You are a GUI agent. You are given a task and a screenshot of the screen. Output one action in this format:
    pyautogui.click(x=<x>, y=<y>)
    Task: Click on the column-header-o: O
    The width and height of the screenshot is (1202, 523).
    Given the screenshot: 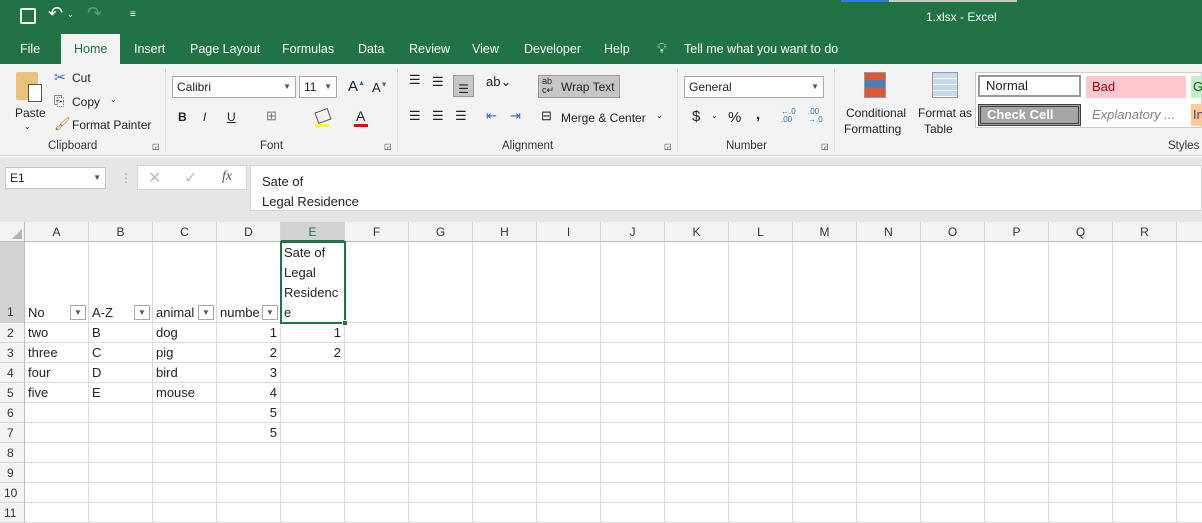 What is the action you would take?
    pyautogui.click(x=953, y=232)
    